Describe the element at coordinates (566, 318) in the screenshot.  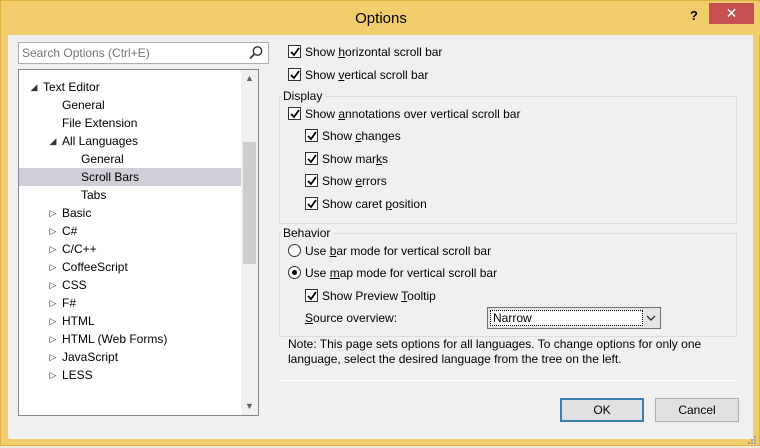
I see `source-overview-value: Narrow` at that location.